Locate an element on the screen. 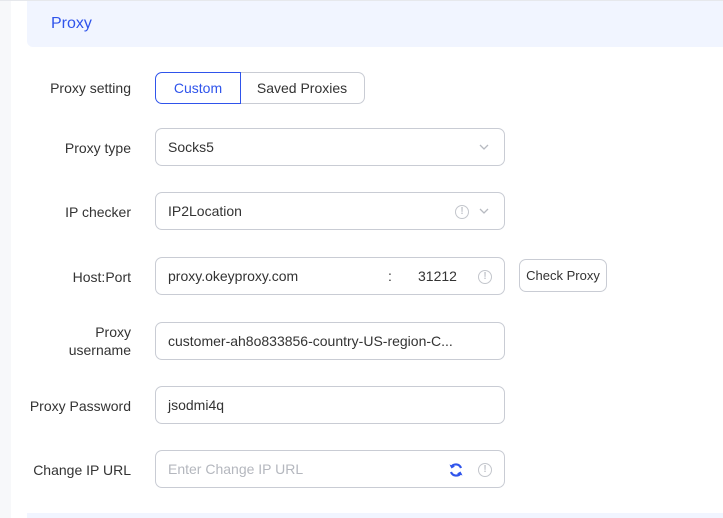 The image size is (723, 518). ip-checker-select: IP2Location ! is located at coordinates (330, 211).